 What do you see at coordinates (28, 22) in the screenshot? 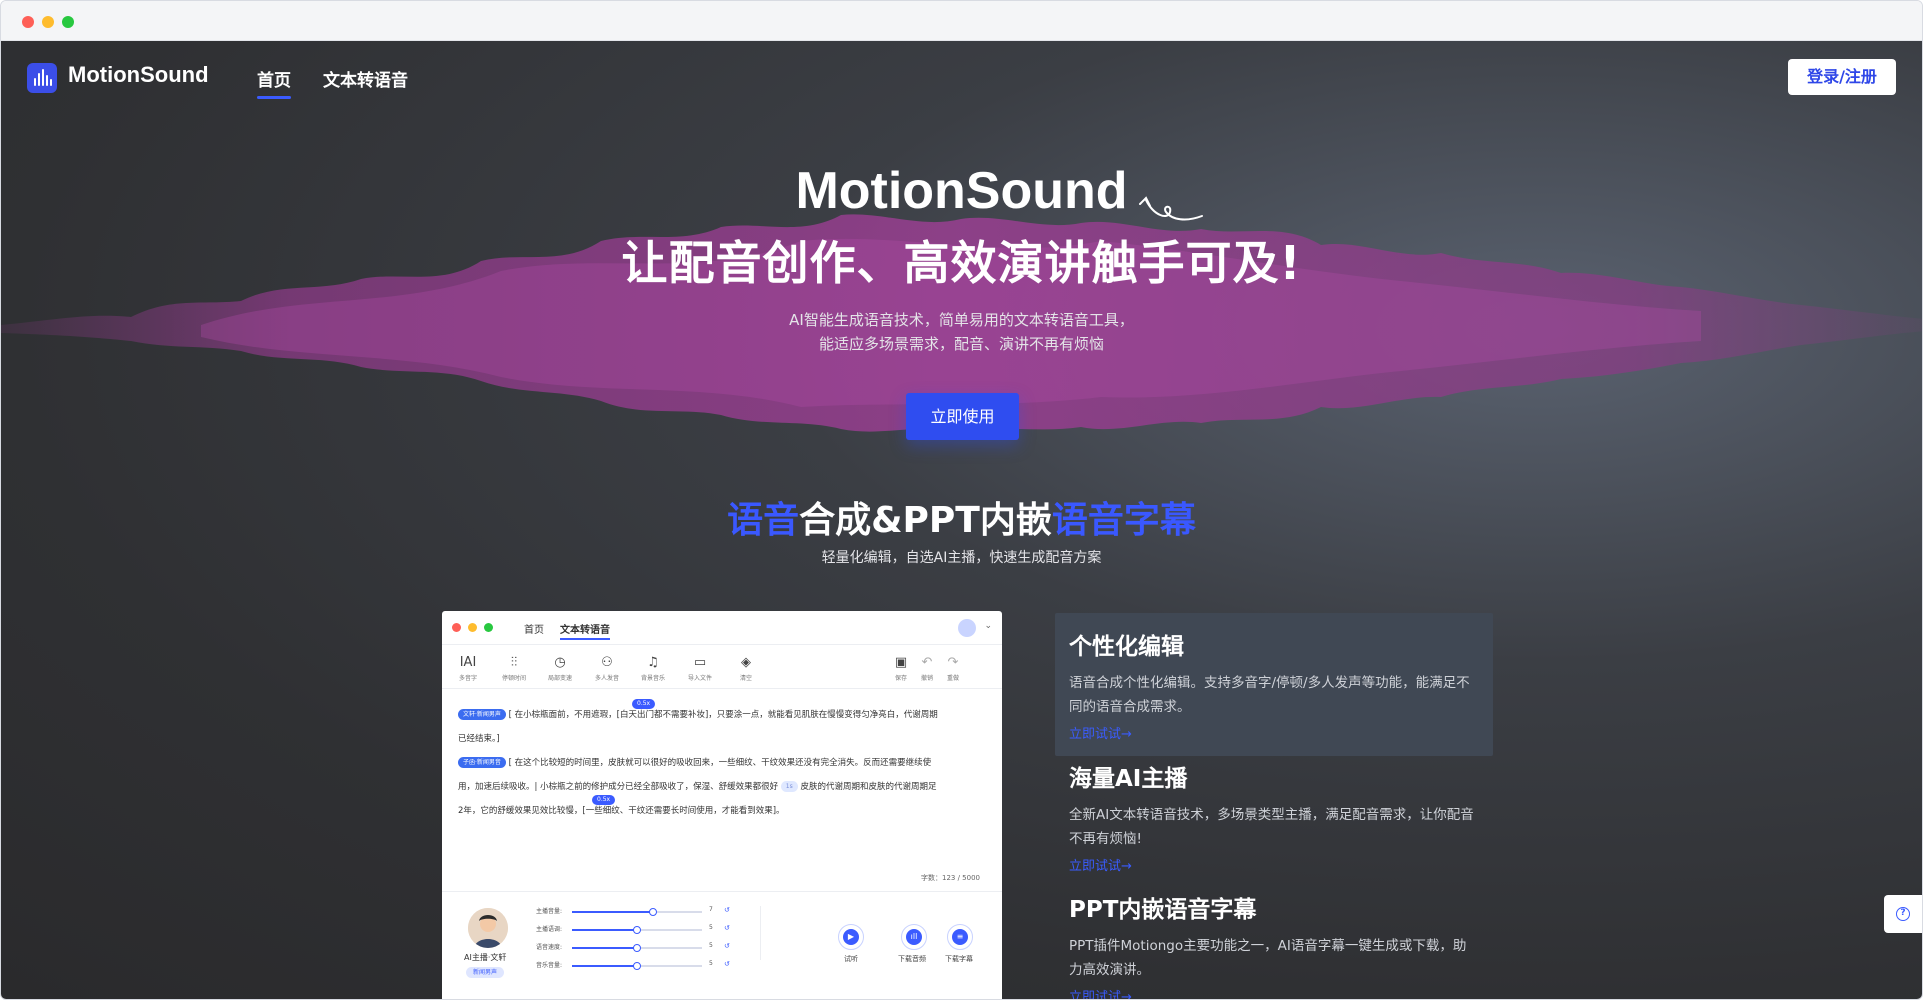
I see `close-window-button` at bounding box center [28, 22].